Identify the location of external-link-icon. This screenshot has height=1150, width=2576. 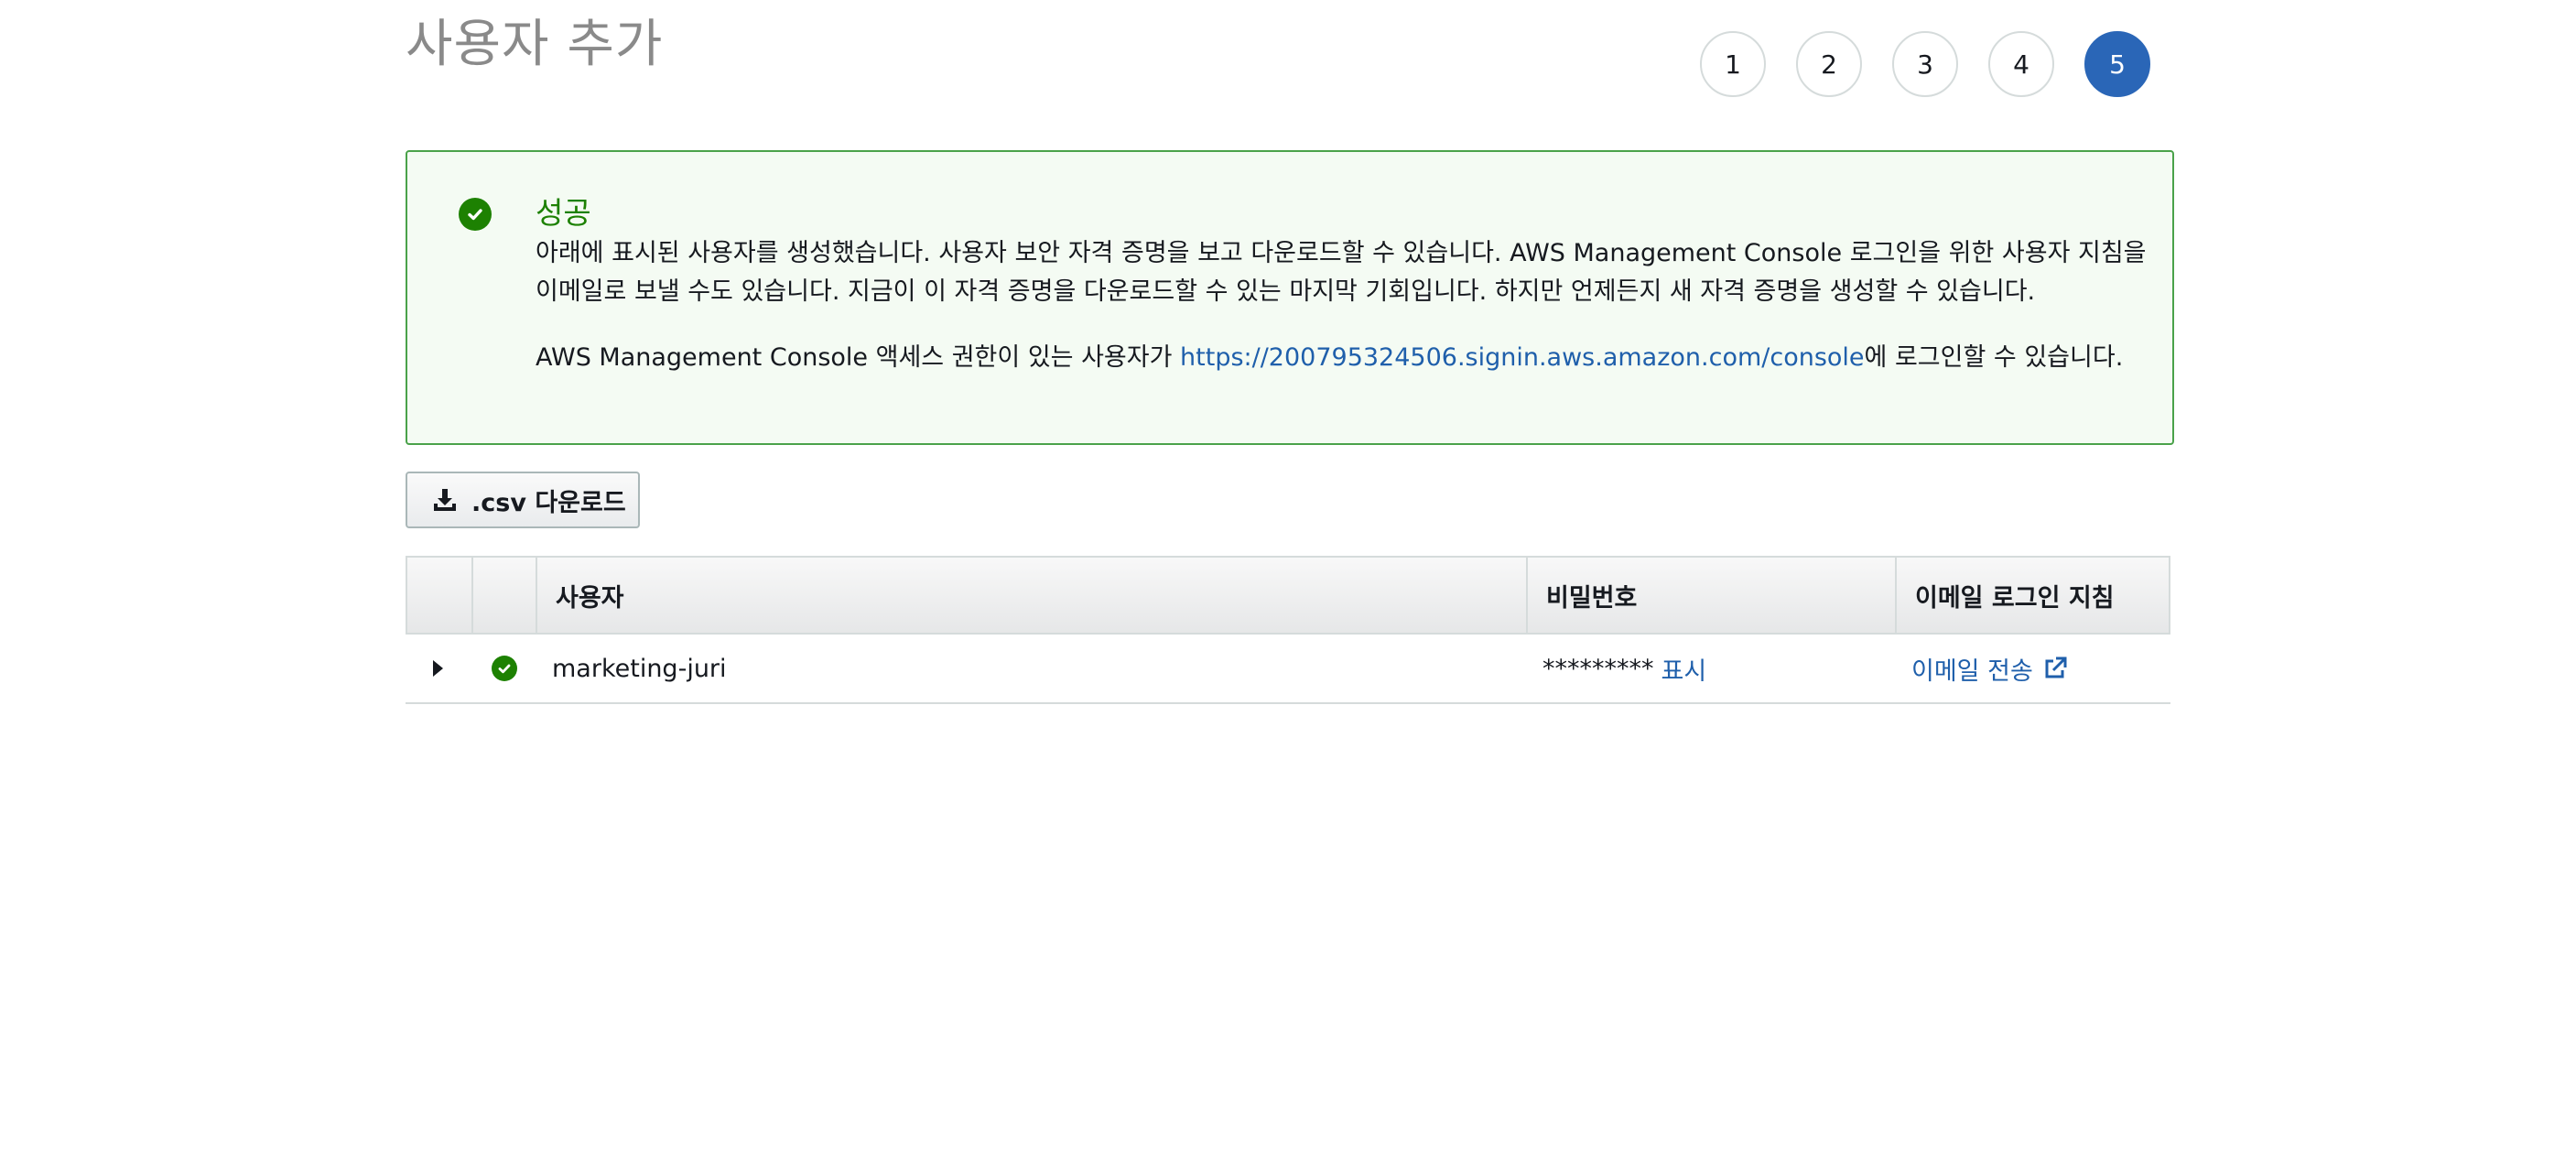
(2055, 668).